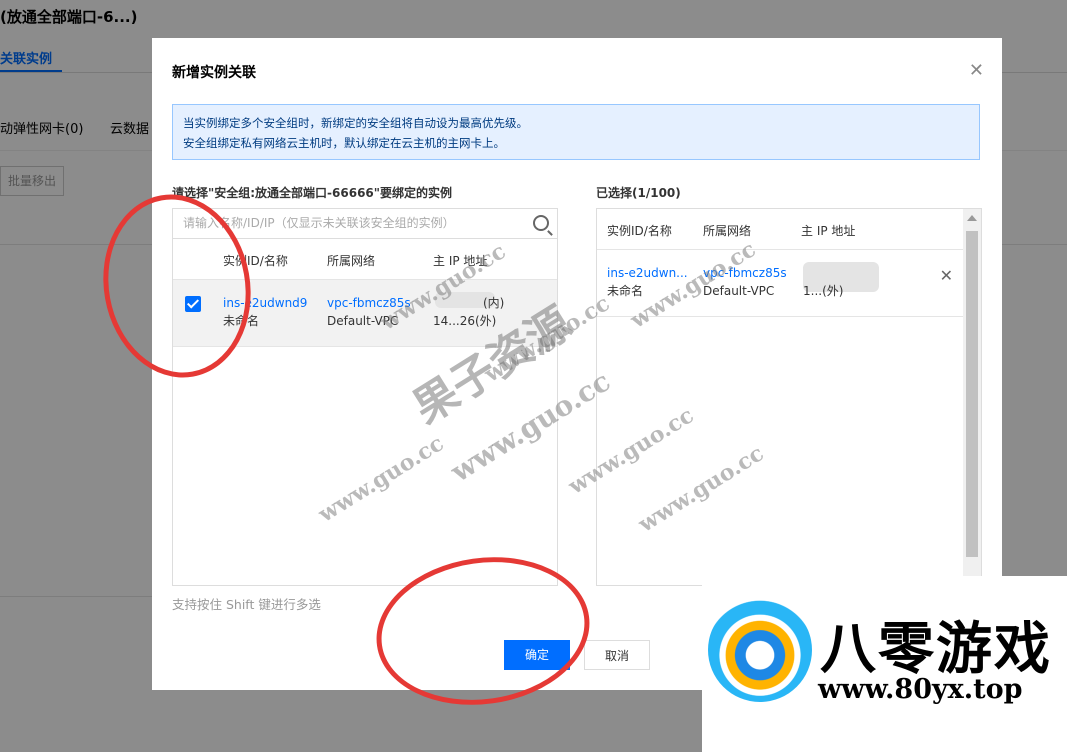  What do you see at coordinates (638, 193) in the screenshot?
I see `right-panel-label: 已选择(1/100)` at bounding box center [638, 193].